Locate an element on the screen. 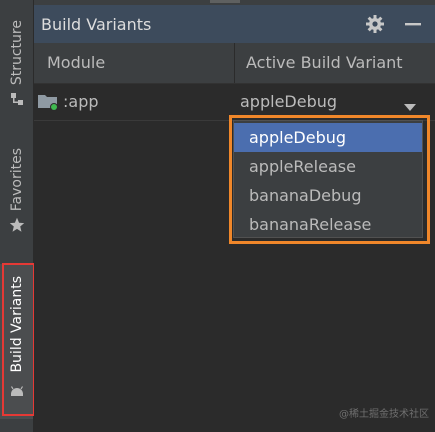  dropdown-option-bananaRelease: bananaRelease is located at coordinates (328, 224).